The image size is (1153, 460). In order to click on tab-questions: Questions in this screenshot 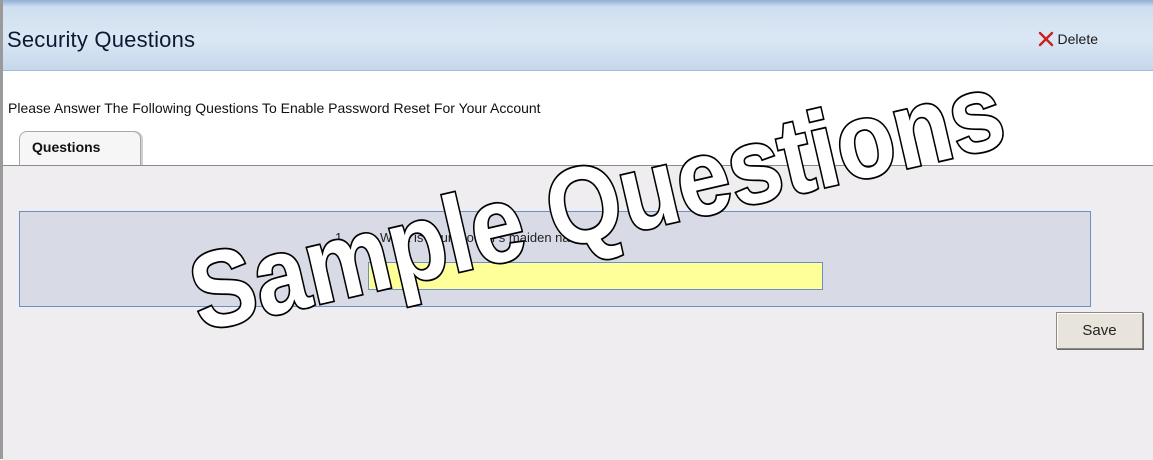, I will do `click(80, 148)`.